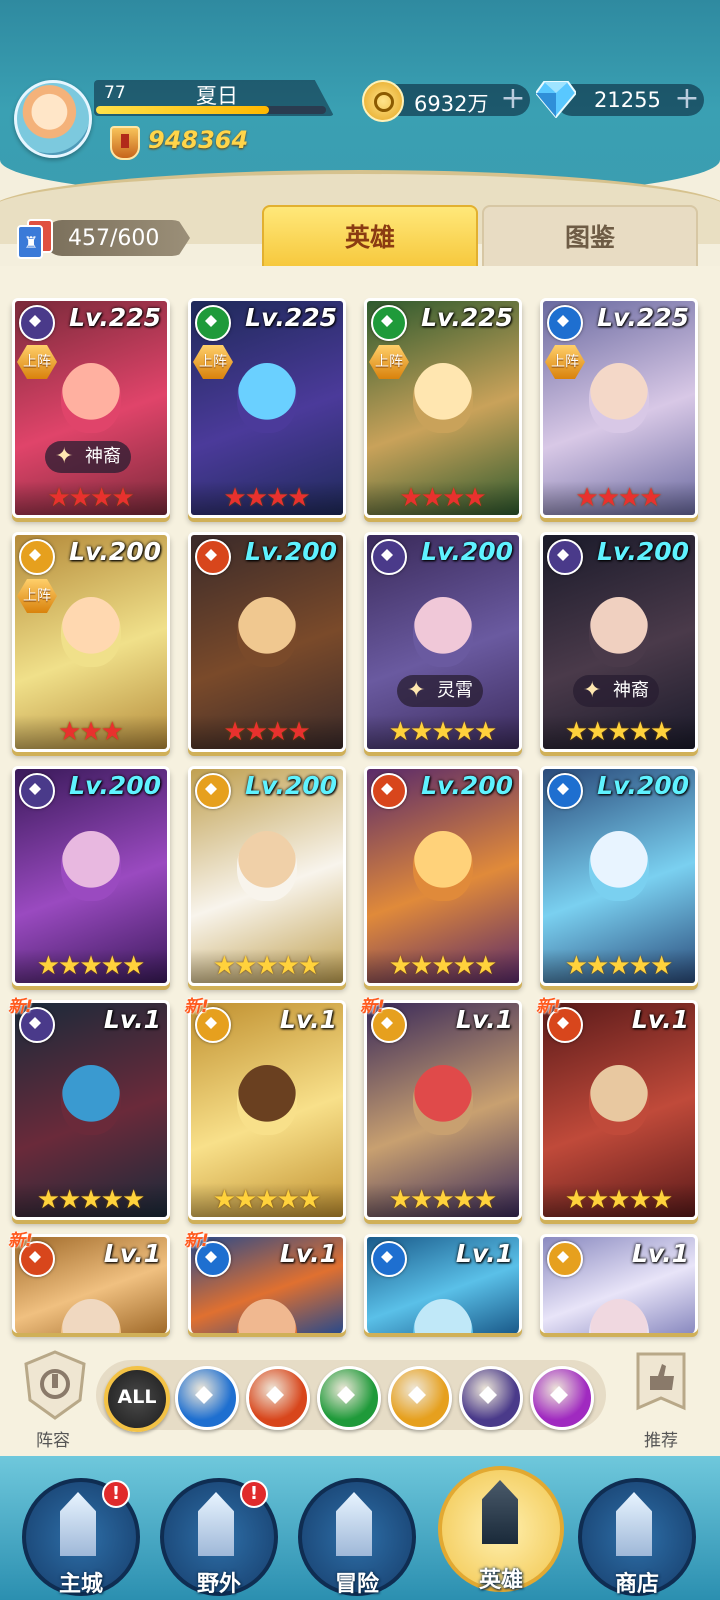  Describe the element at coordinates (137, 1399) in the screenshot. I see `filter-all-button: ALL` at that location.